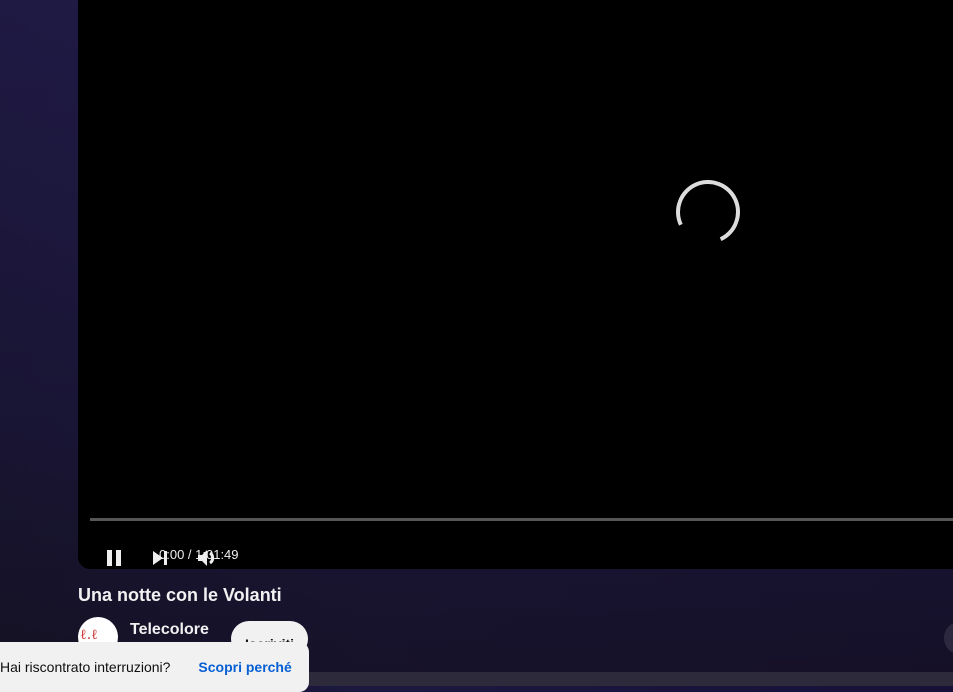 The image size is (953, 692). What do you see at coordinates (708, 212) in the screenshot?
I see `loading-spinner-icon` at bounding box center [708, 212].